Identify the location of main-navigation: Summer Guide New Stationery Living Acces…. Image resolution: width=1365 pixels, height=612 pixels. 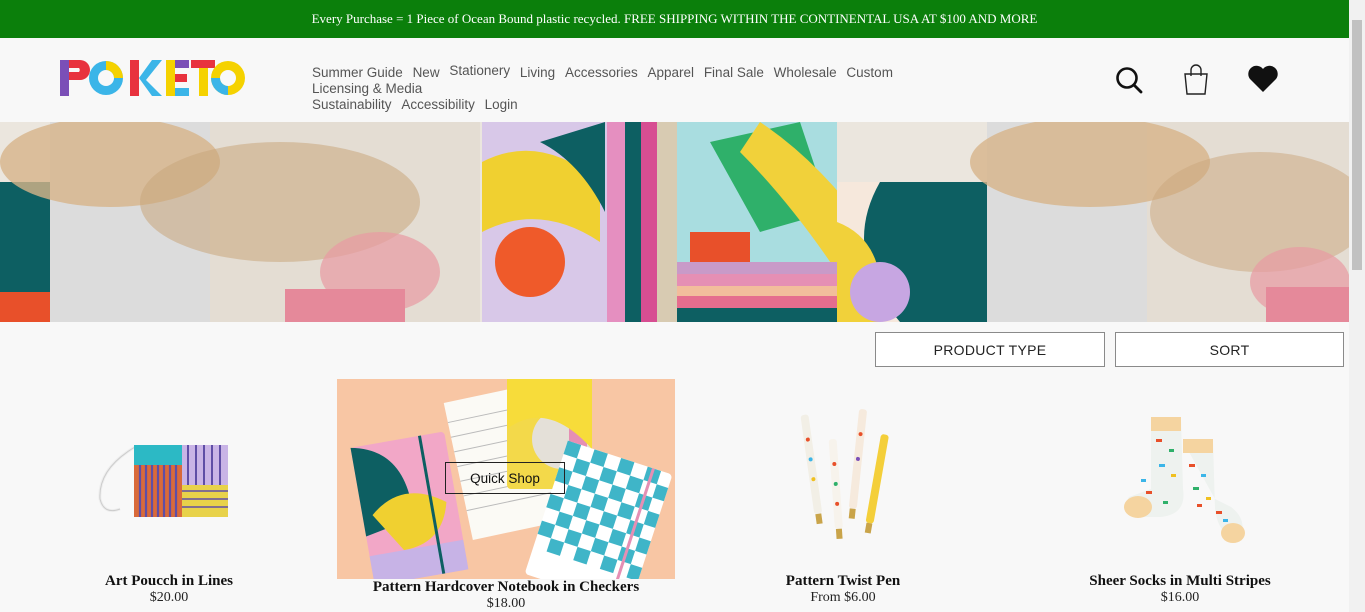
(662, 88).